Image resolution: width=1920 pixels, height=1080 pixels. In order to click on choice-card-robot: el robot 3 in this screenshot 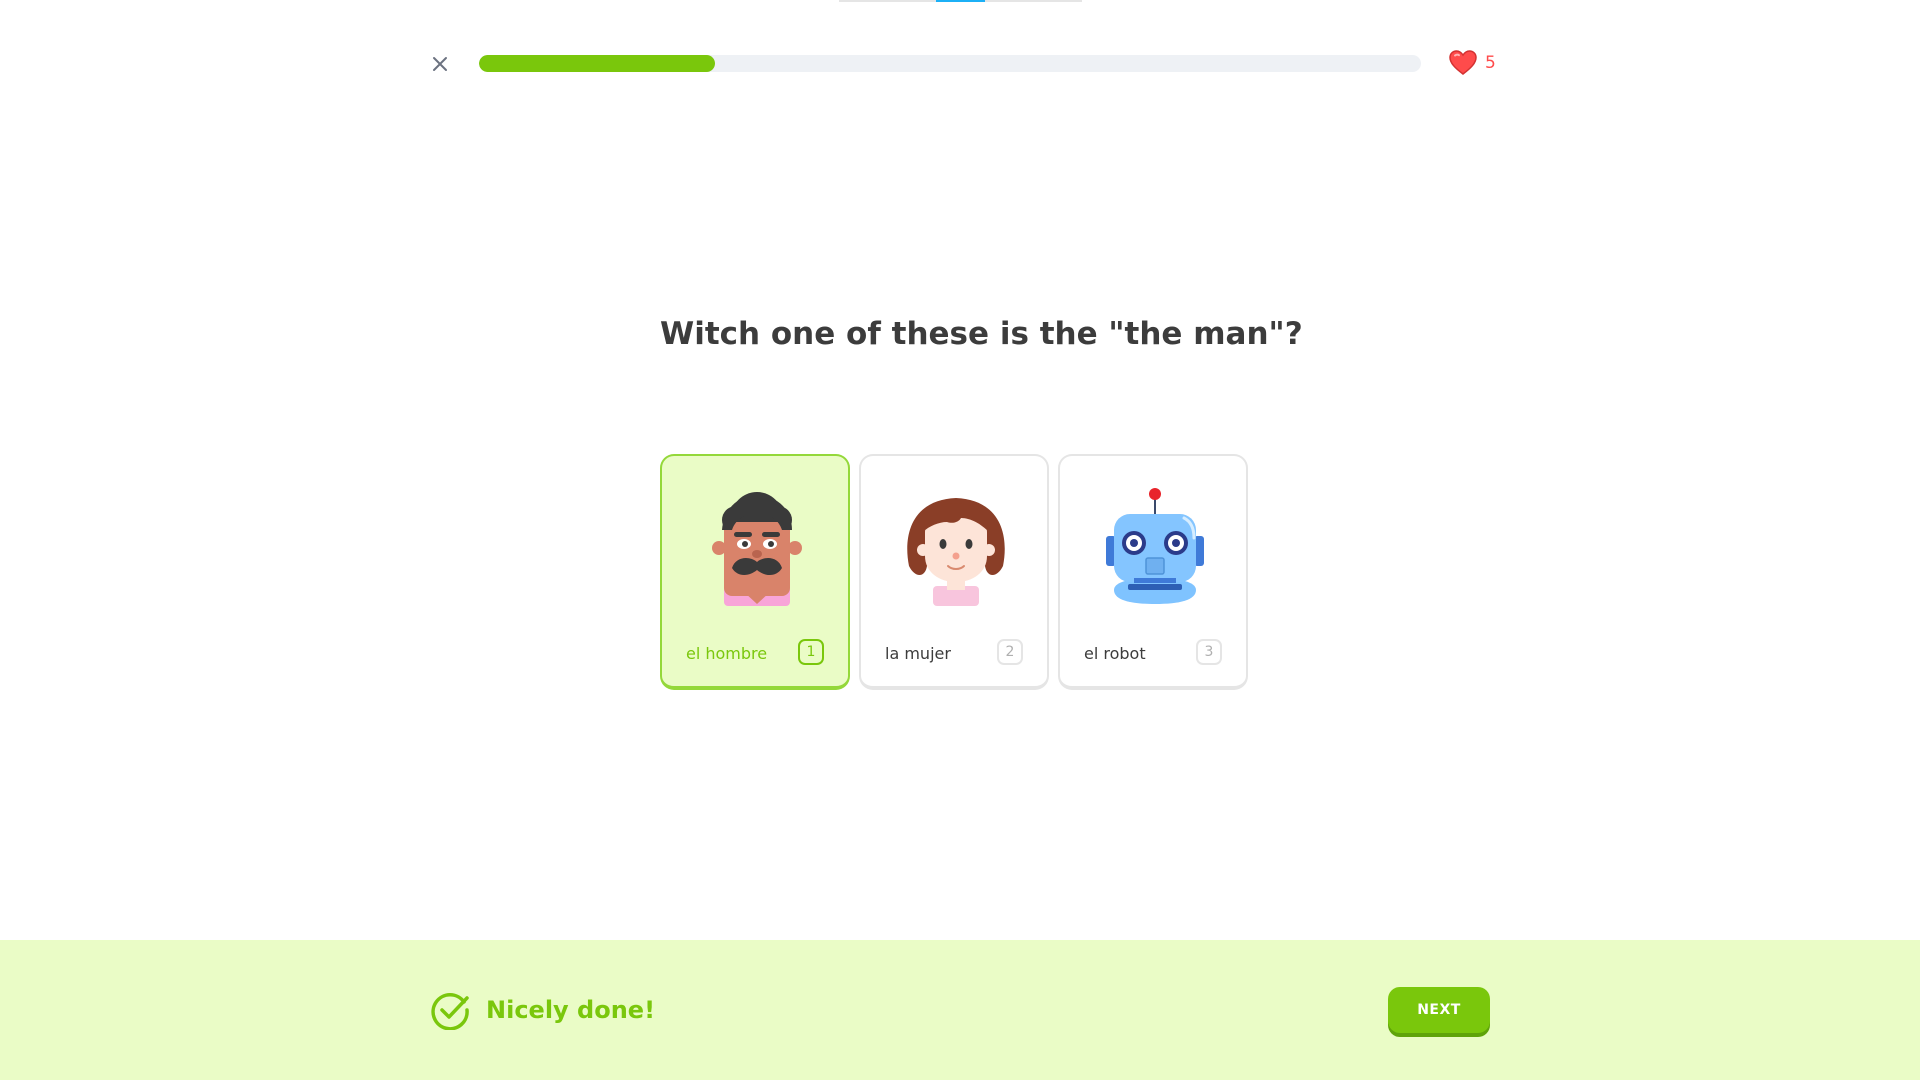, I will do `click(1153, 572)`.